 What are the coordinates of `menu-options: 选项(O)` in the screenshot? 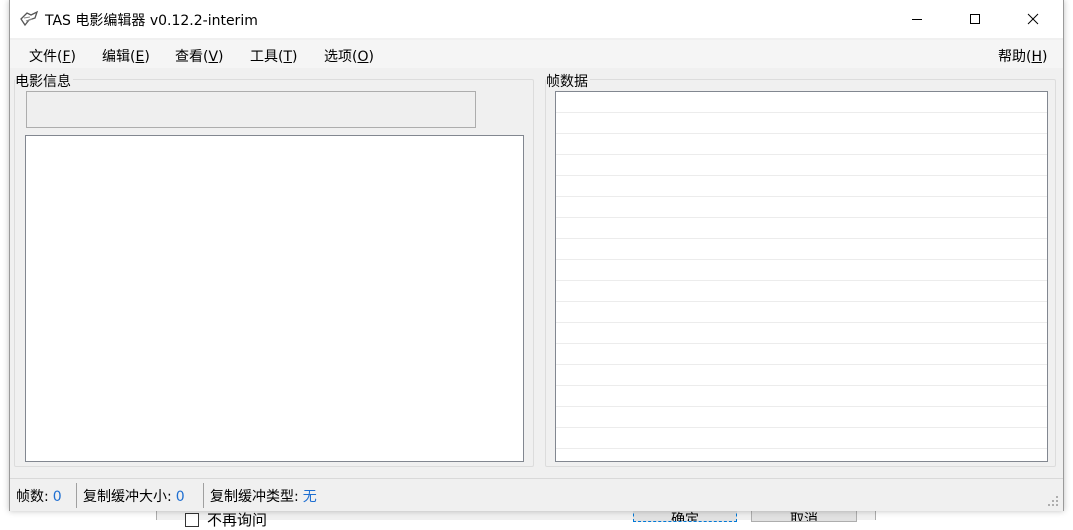 It's located at (349, 56).